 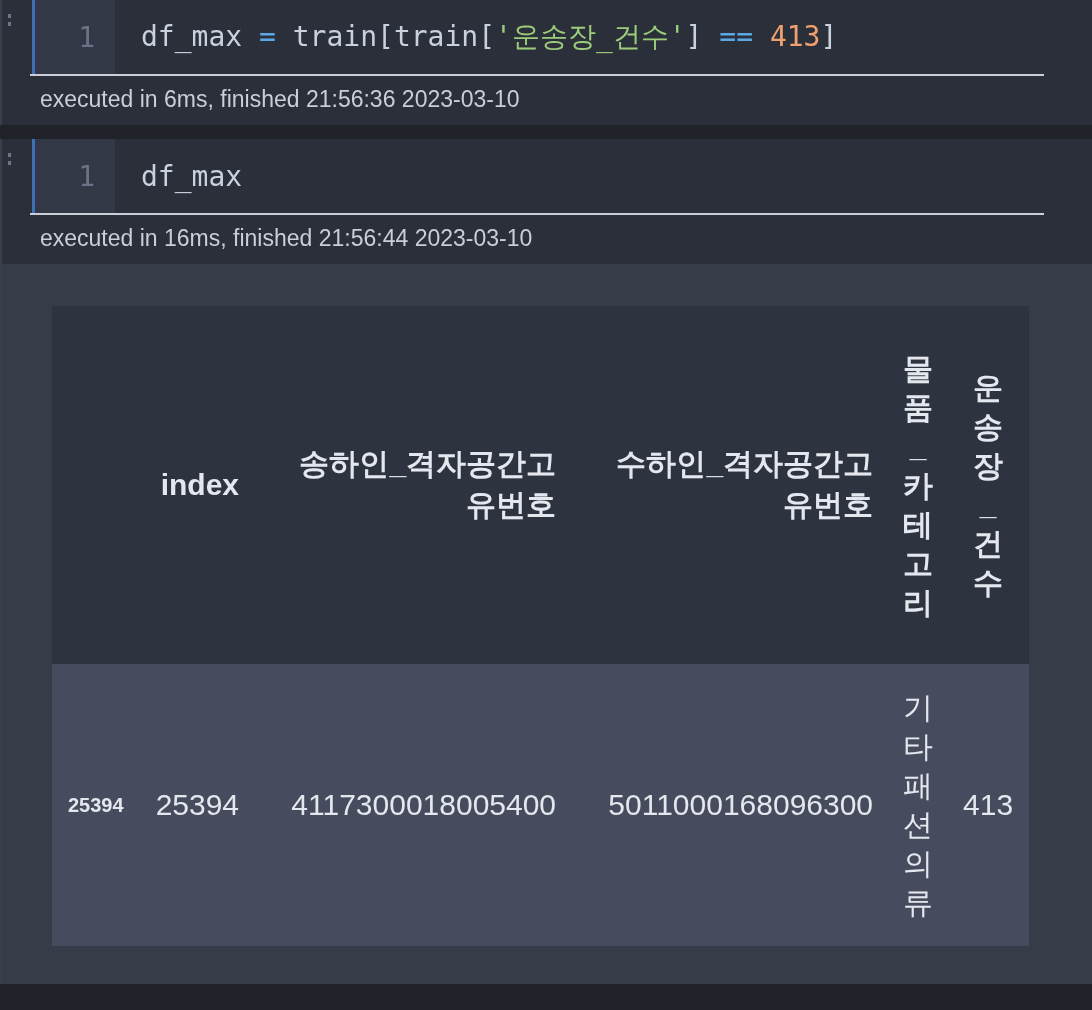 What do you see at coordinates (918, 805) in the screenshot?
I see `table-cell-text: 기타패션의류` at bounding box center [918, 805].